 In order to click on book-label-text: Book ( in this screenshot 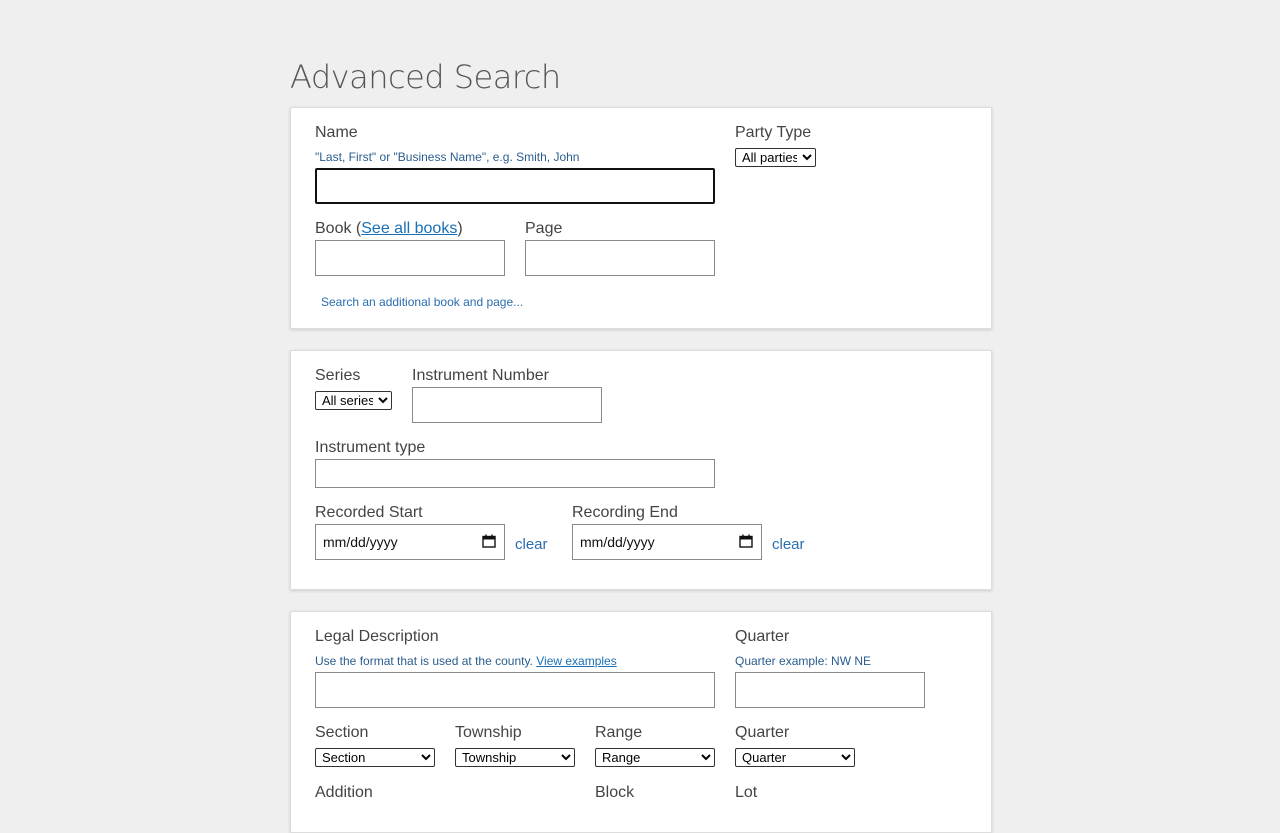, I will do `click(338, 228)`.